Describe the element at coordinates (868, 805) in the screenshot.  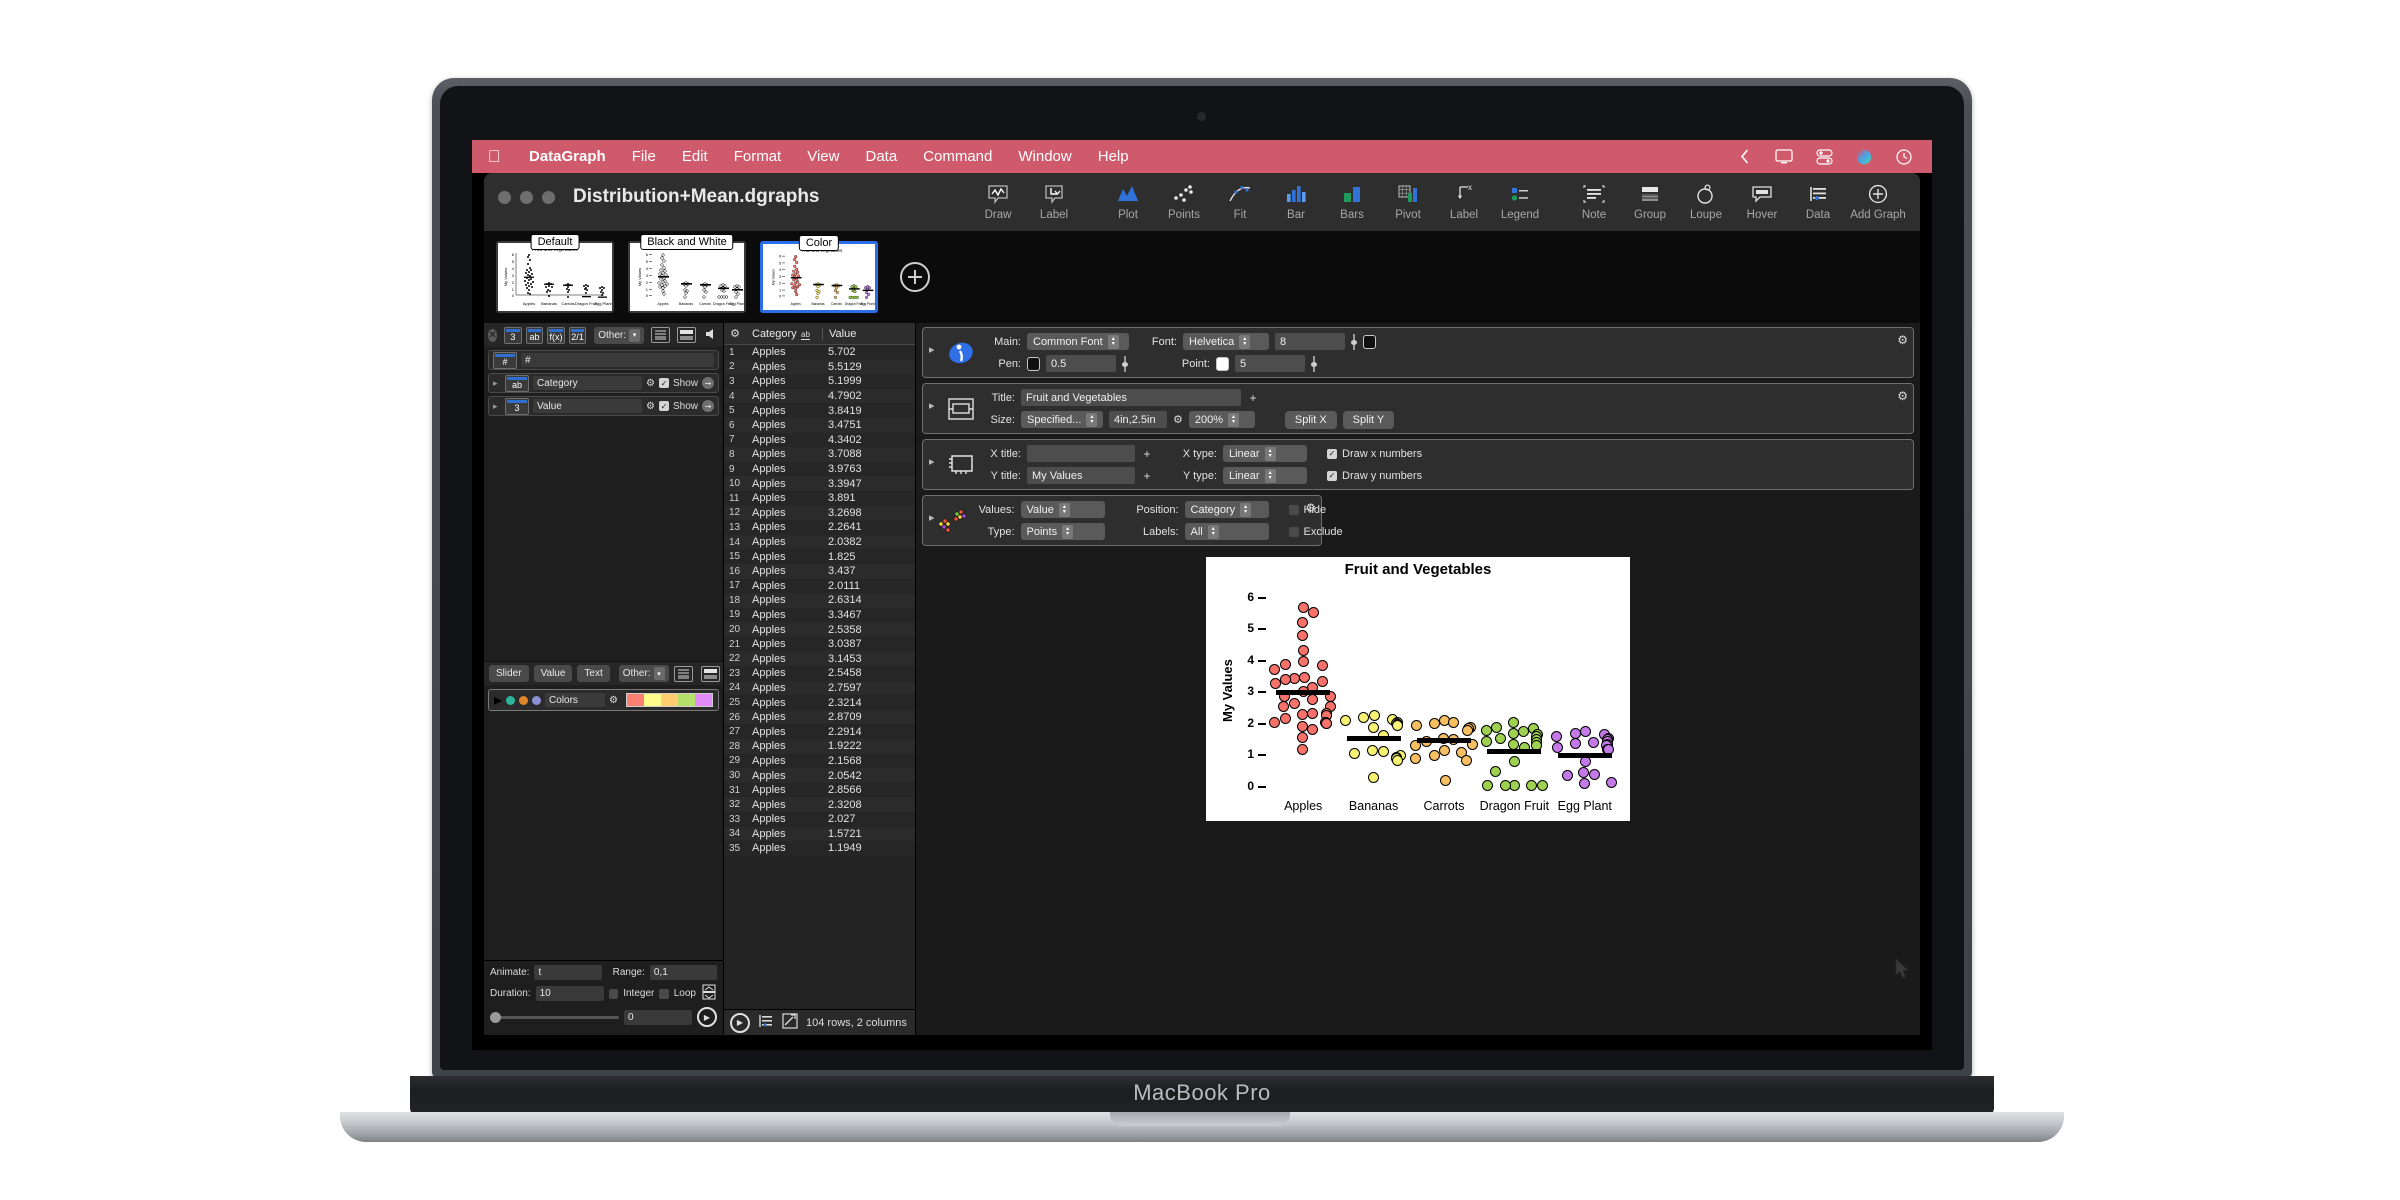
I see `cell-value: 2.3208` at that location.